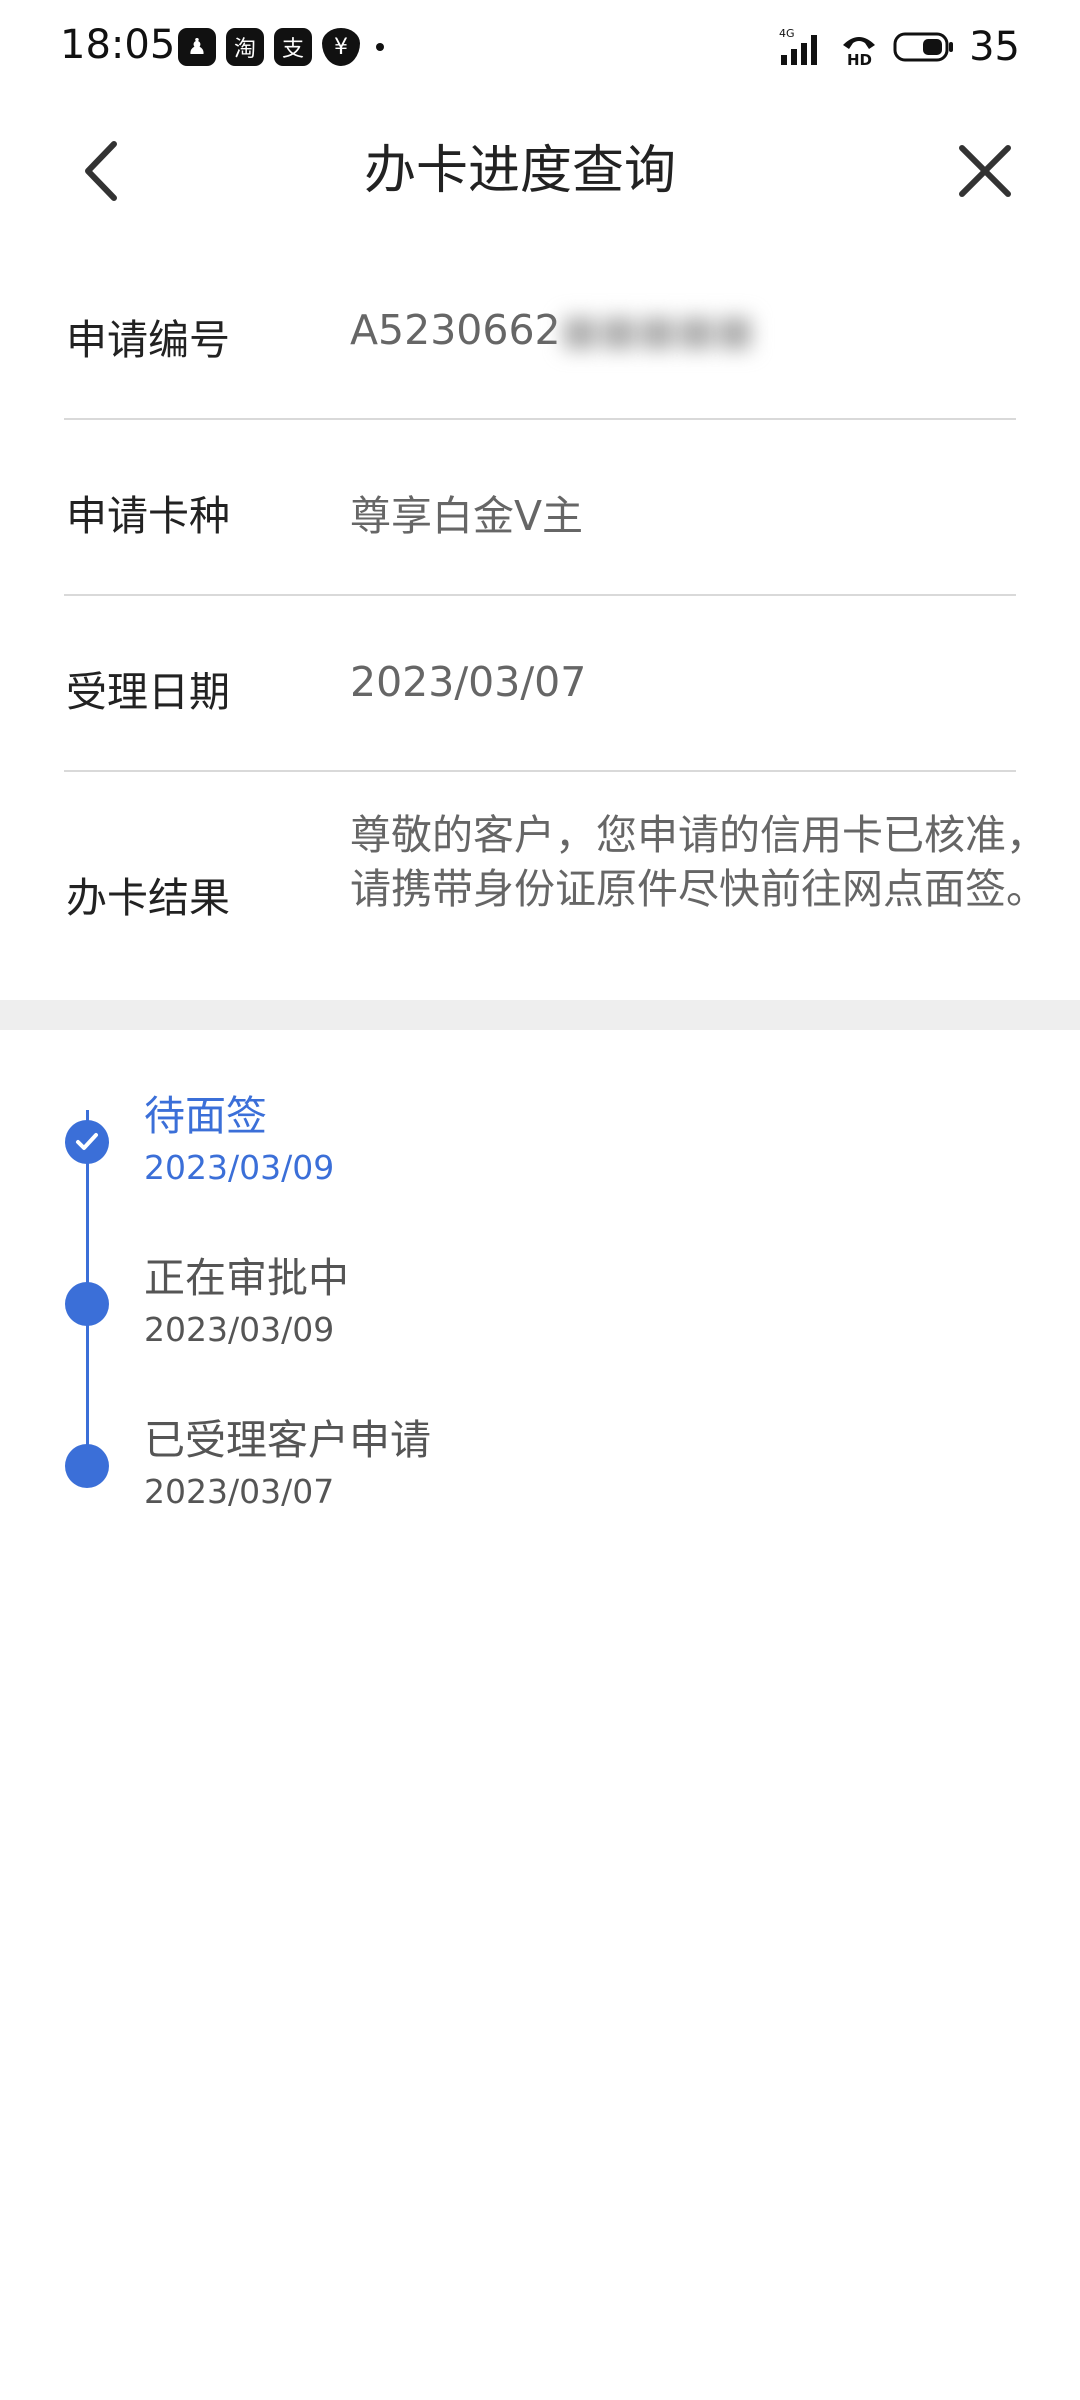 This screenshot has width=1080, height=2400. What do you see at coordinates (467, 516) in the screenshot?
I see `card-type-value: 尊享白金V主` at bounding box center [467, 516].